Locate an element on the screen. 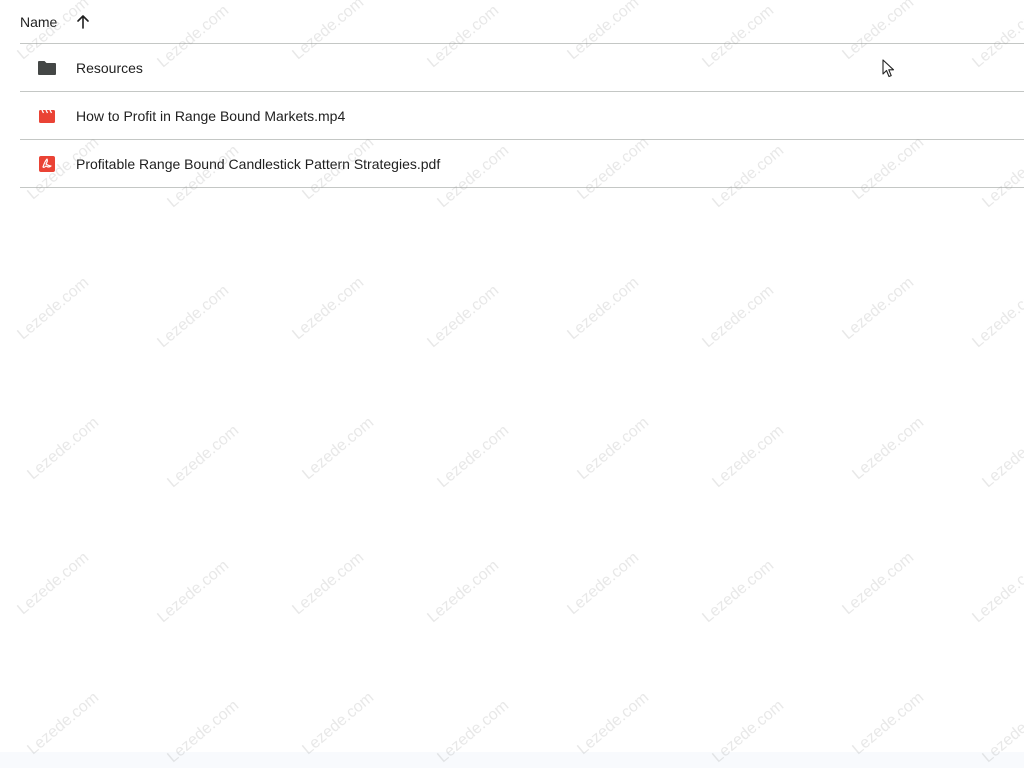  file-row-video: How to Profit in Range Bound Markets.mp4 is located at coordinates (522, 116).